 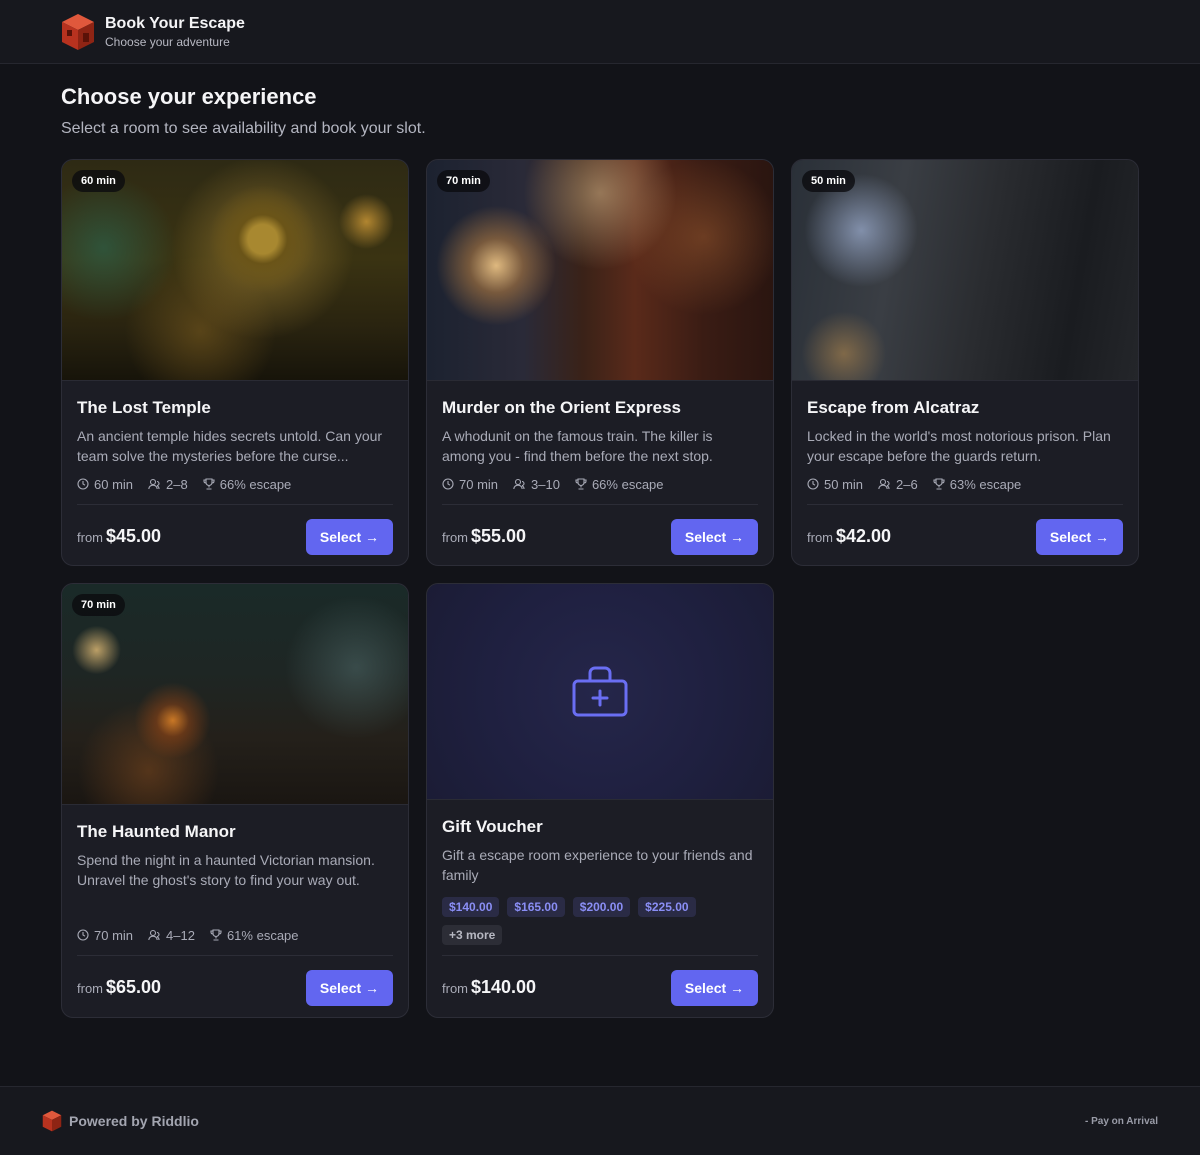 I want to click on brand-subtitle: Choose your adventure, so click(x=167, y=41).